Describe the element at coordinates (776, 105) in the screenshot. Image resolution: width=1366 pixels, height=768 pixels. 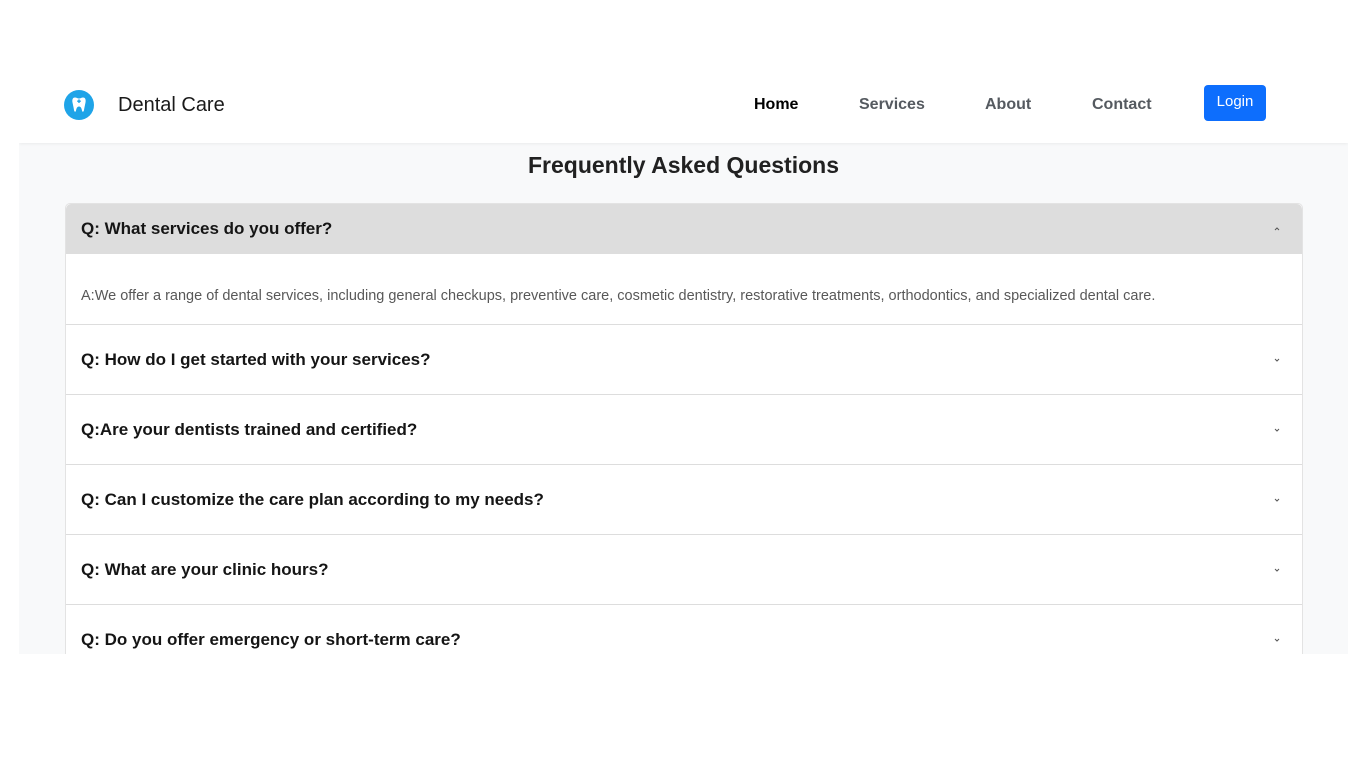
I see `nav-home: Home` at that location.